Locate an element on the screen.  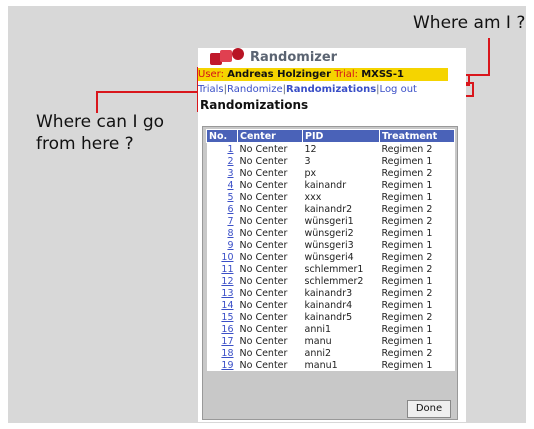
cell-number-link: 18 is located at coordinates (222, 353).